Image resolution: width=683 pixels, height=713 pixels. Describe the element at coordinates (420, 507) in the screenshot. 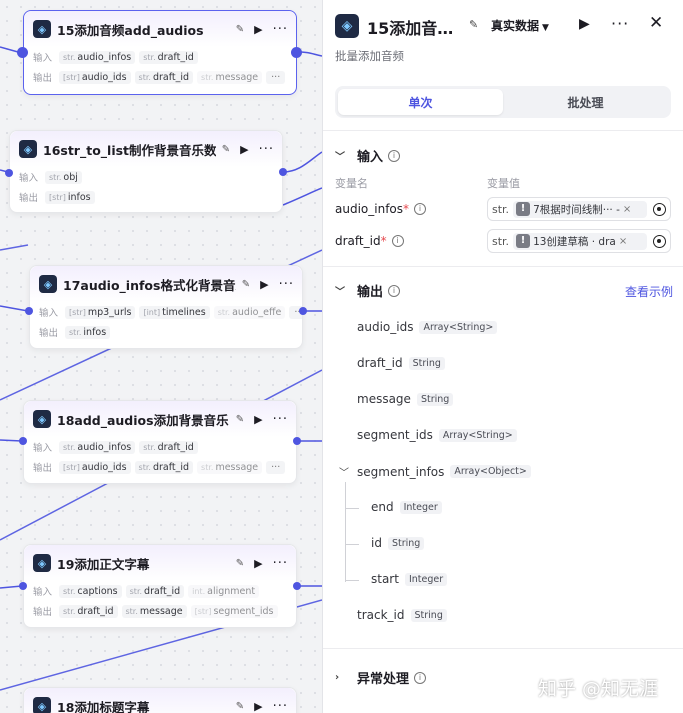

I see `type-tag: Integer` at that location.